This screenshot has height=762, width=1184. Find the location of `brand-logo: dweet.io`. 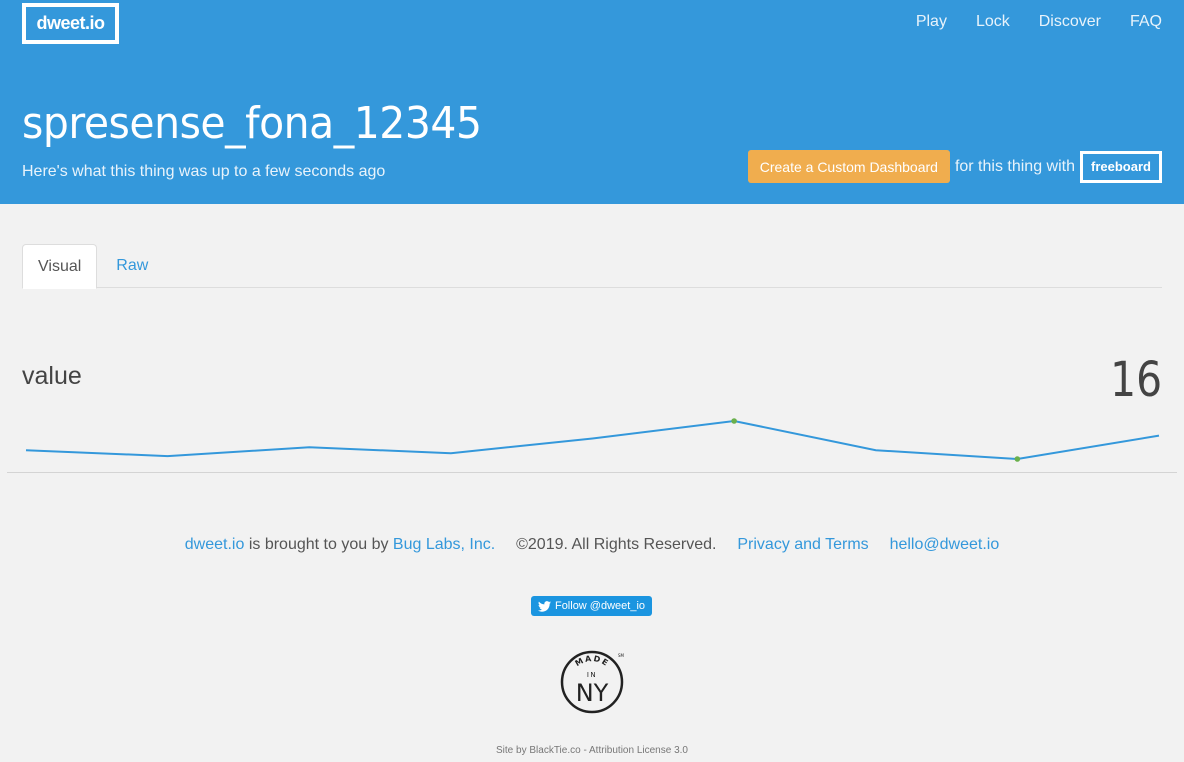

brand-logo: dweet.io is located at coordinates (70, 23).